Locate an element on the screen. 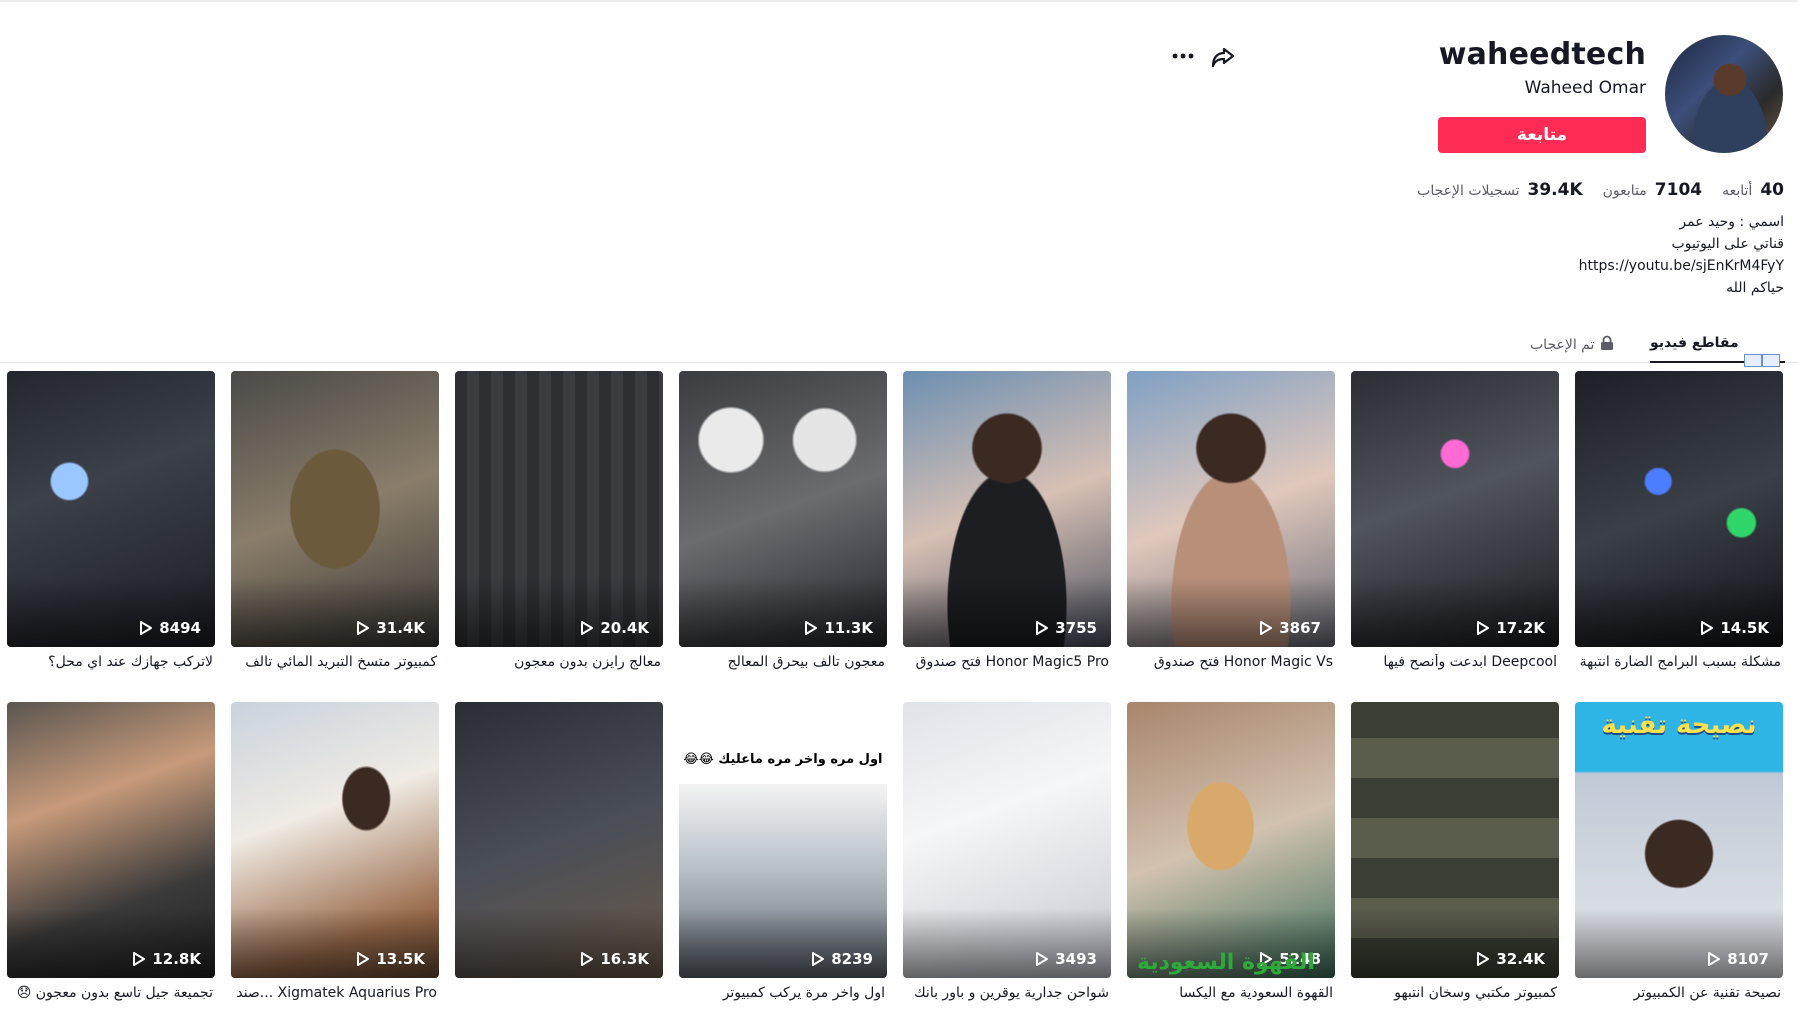  view-count: 20.4K is located at coordinates (614, 628).